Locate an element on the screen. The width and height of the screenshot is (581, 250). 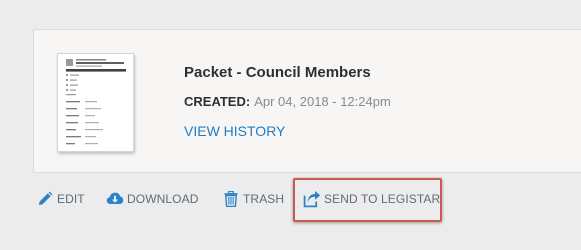
send-to-legistar-button: SEND TO LEGISTAR is located at coordinates (371, 199).